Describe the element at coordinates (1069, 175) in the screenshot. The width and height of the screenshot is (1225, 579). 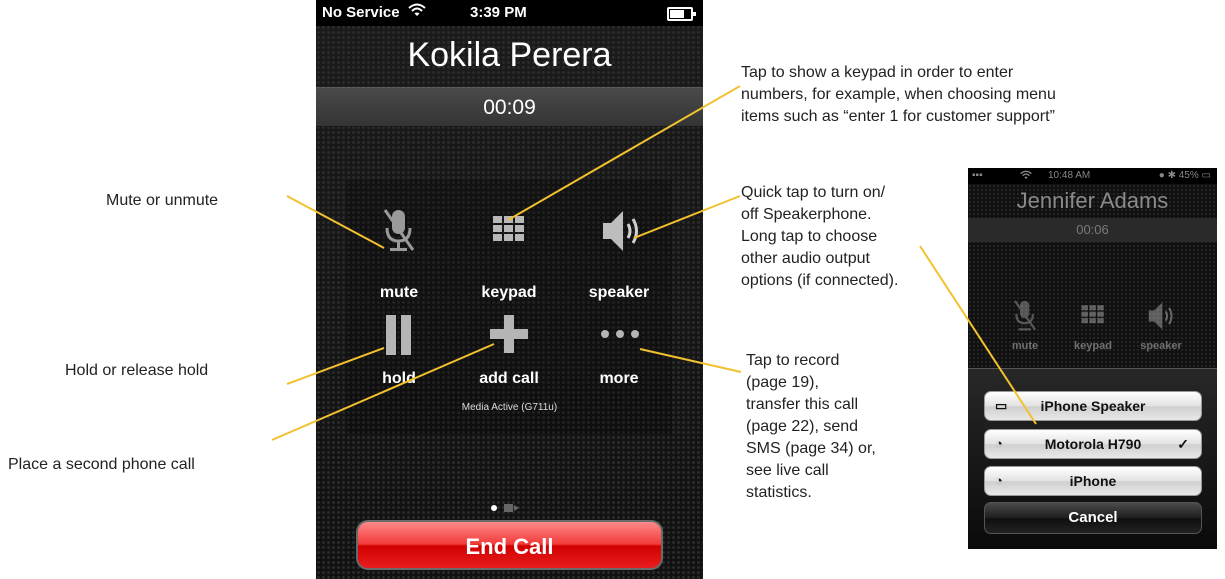
I see `status-time: 10:48 AM` at that location.